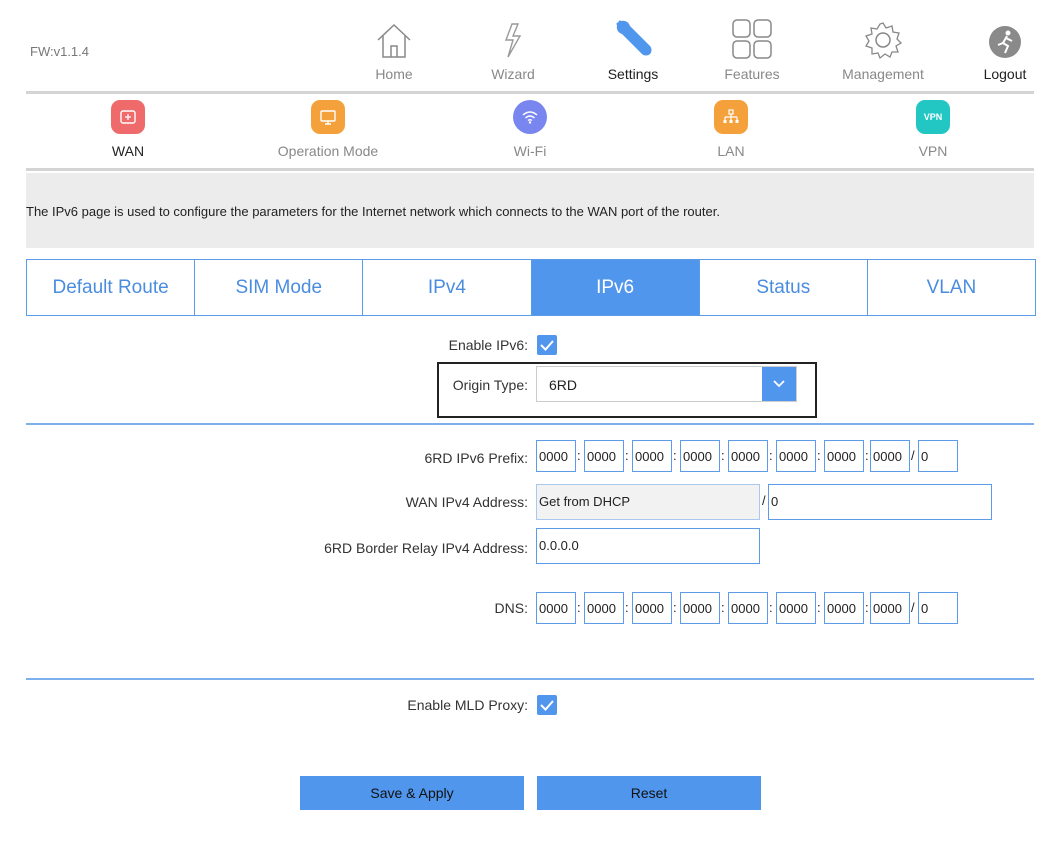 The width and height of the screenshot is (1054, 842). What do you see at coordinates (933, 117) in the screenshot?
I see `vpn-icon: VPN` at bounding box center [933, 117].